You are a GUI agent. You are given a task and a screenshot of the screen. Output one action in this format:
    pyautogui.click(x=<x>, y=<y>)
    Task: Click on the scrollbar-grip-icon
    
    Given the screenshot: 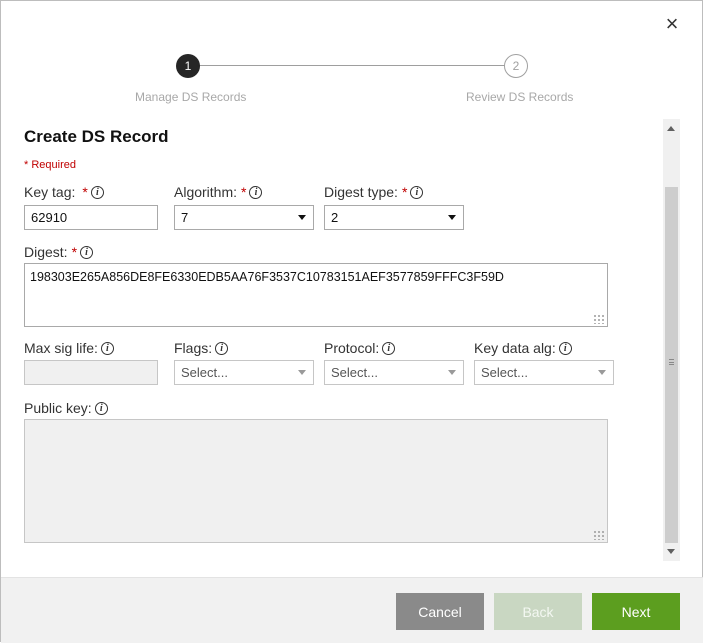 What is the action you would take?
    pyautogui.click(x=671, y=362)
    